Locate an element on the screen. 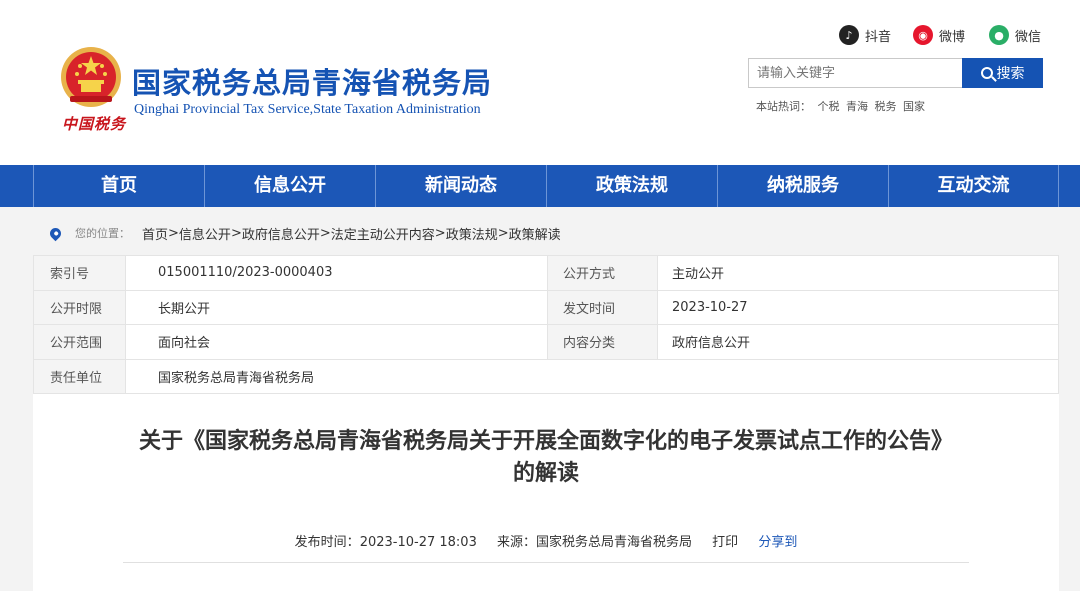 Image resolution: width=1080 pixels, height=591 pixels. source-label: 来源： is located at coordinates (516, 542).